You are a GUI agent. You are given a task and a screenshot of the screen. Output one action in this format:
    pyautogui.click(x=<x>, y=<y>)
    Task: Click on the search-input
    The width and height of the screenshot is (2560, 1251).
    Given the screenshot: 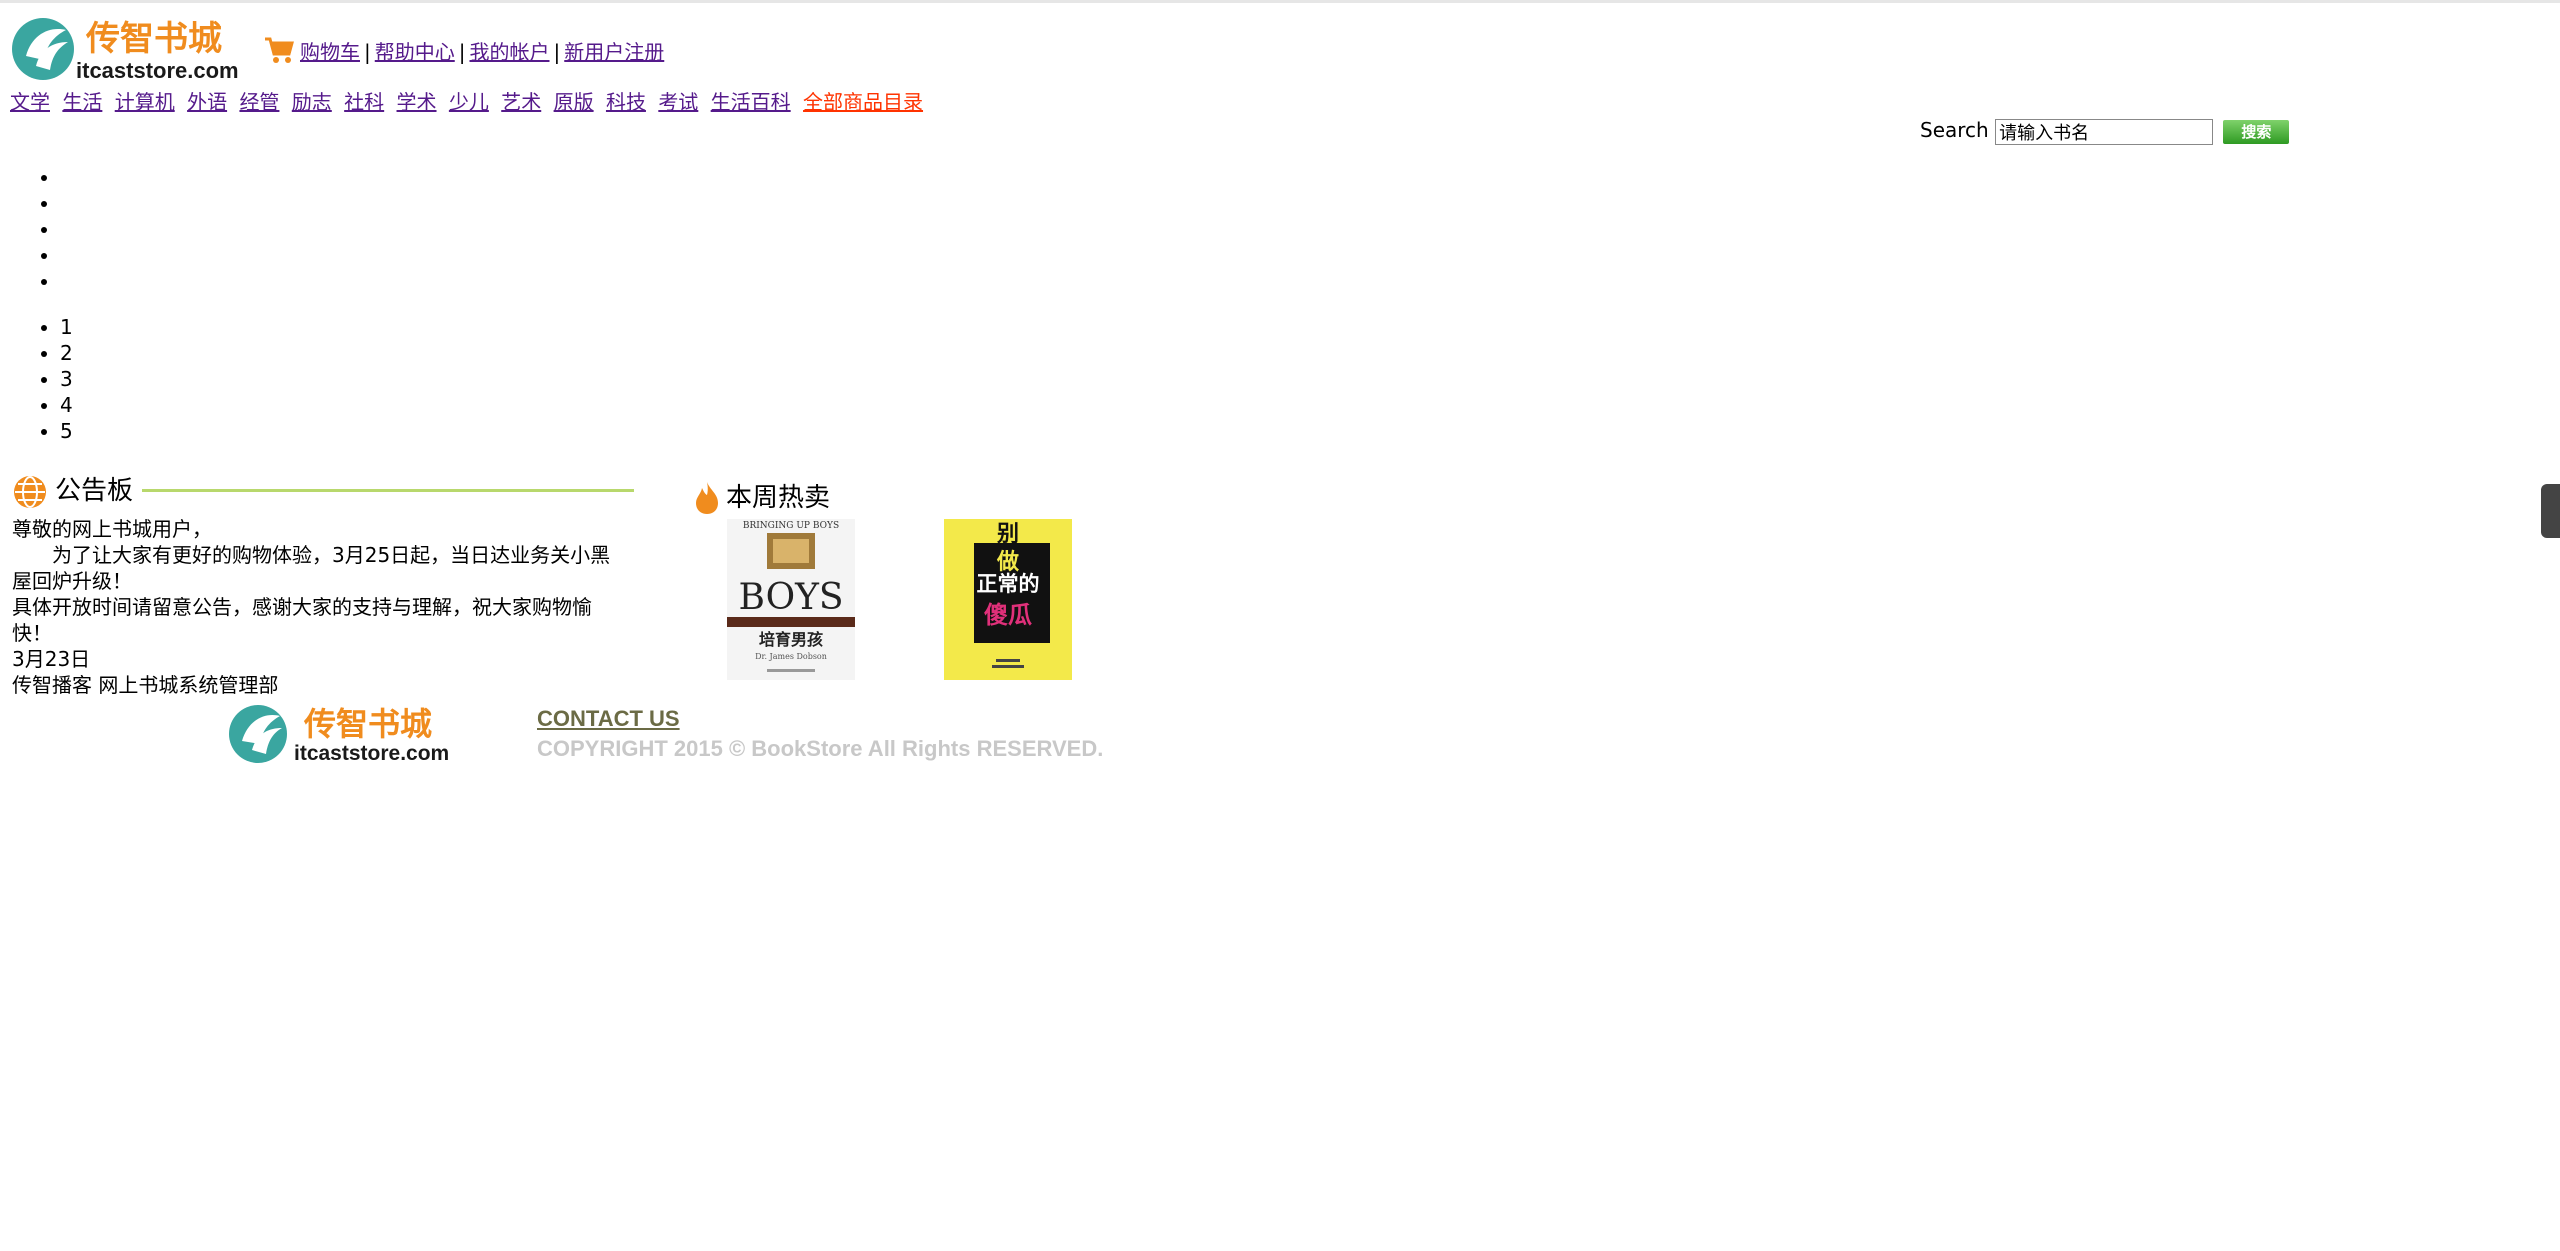 What is the action you would take?
    pyautogui.click(x=2104, y=131)
    